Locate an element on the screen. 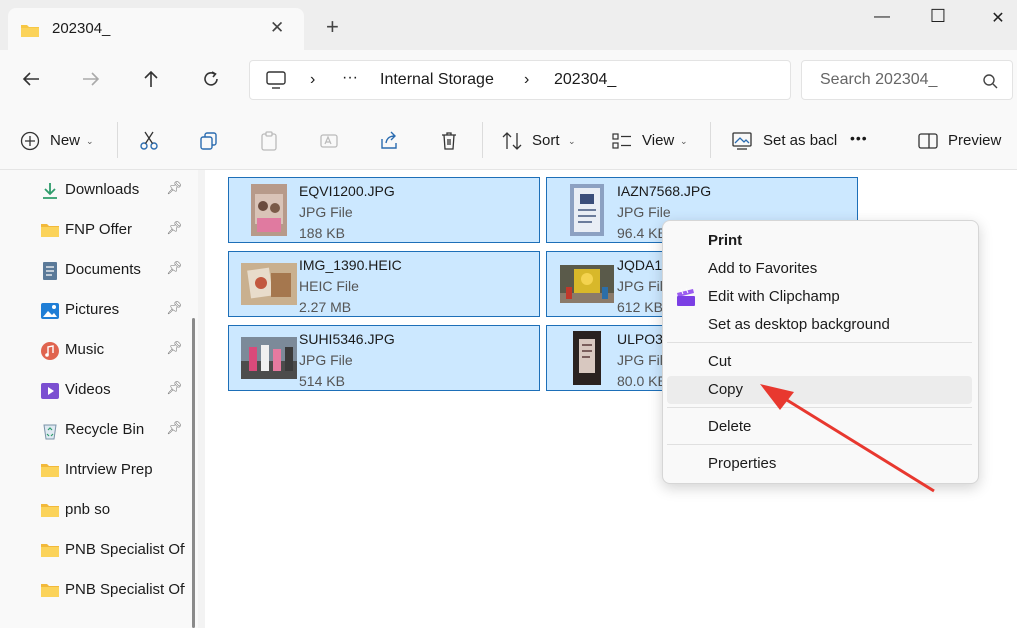 The width and height of the screenshot is (1017, 628). search-placeholder: Search 202304_ is located at coordinates (879, 79).